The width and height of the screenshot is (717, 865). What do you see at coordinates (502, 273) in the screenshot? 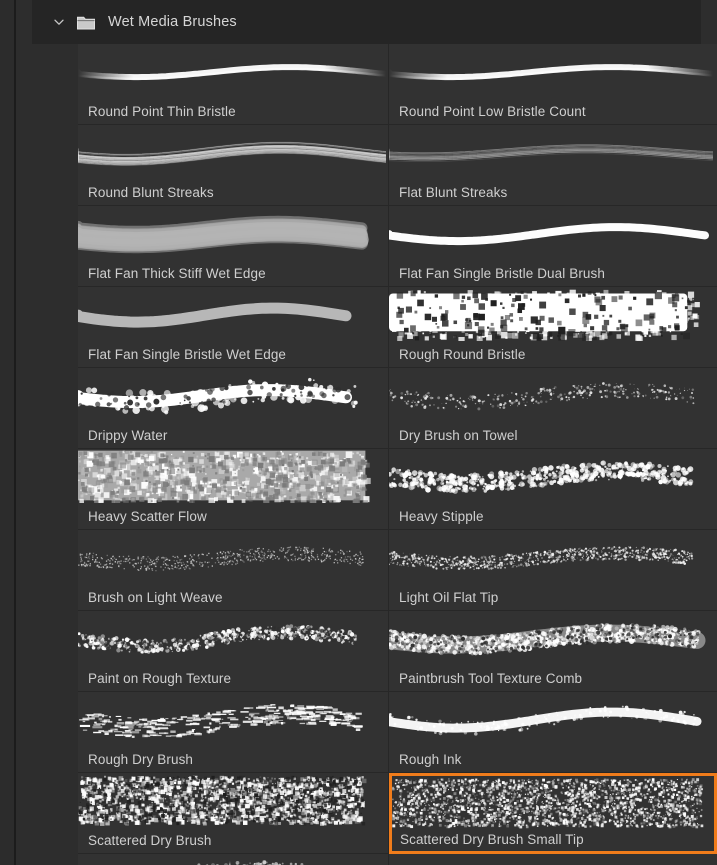
I see `brush-item-label: Flat Fan Single Bristle Dual Brush` at bounding box center [502, 273].